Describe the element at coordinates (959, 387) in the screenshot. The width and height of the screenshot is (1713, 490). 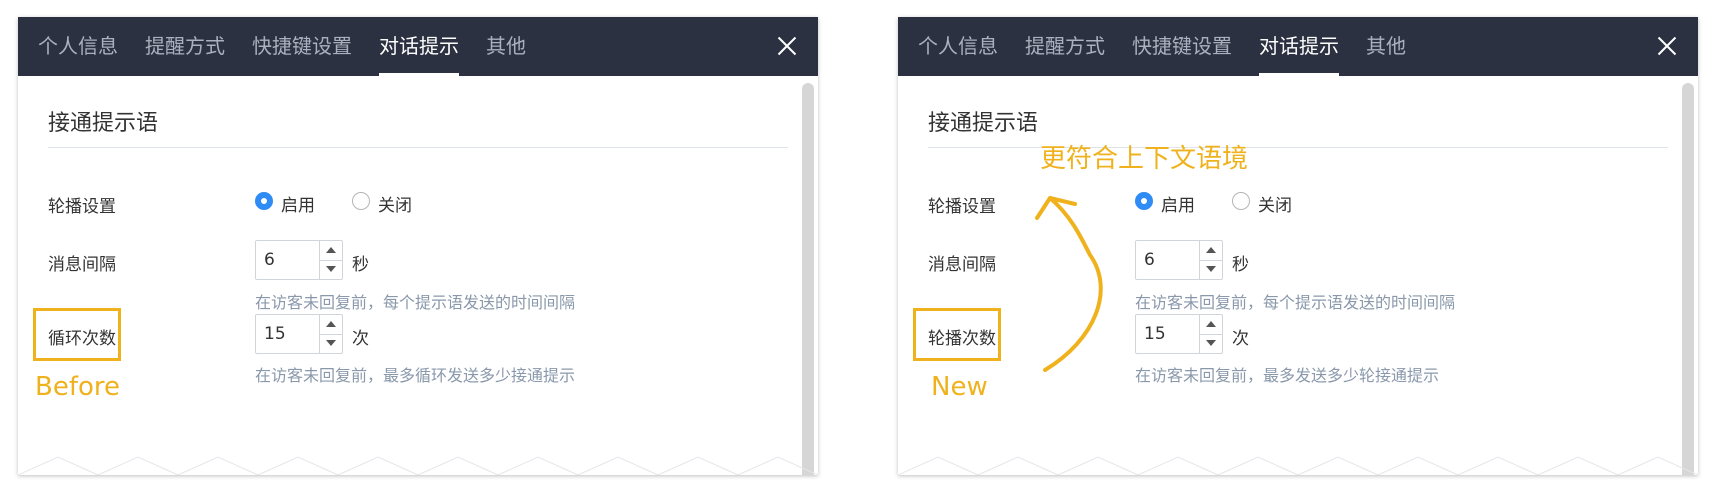
I see `new-caption: New` at that location.